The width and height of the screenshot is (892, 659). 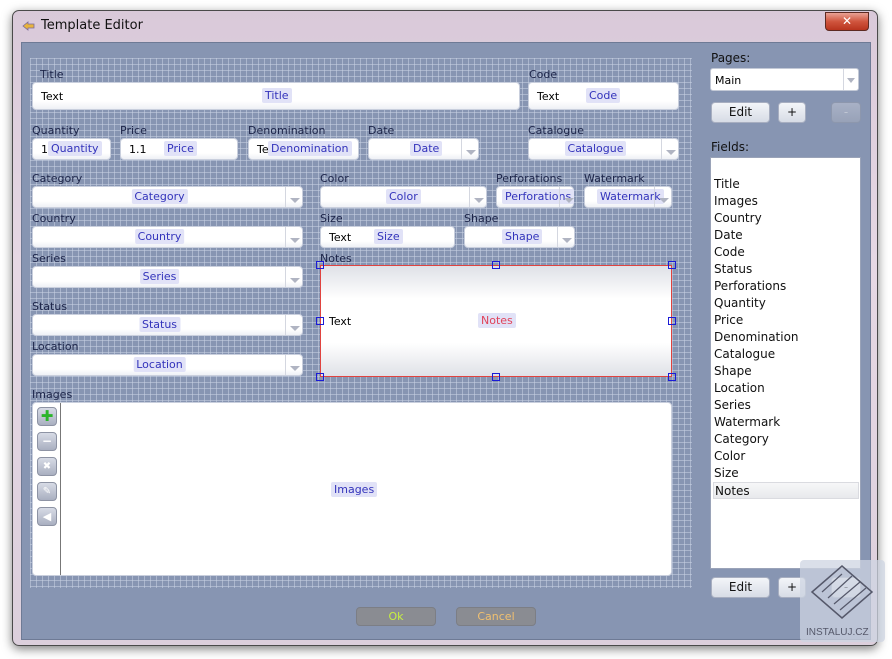 What do you see at coordinates (603, 149) in the screenshot?
I see `catalogue-combo: Catalogue` at bounding box center [603, 149].